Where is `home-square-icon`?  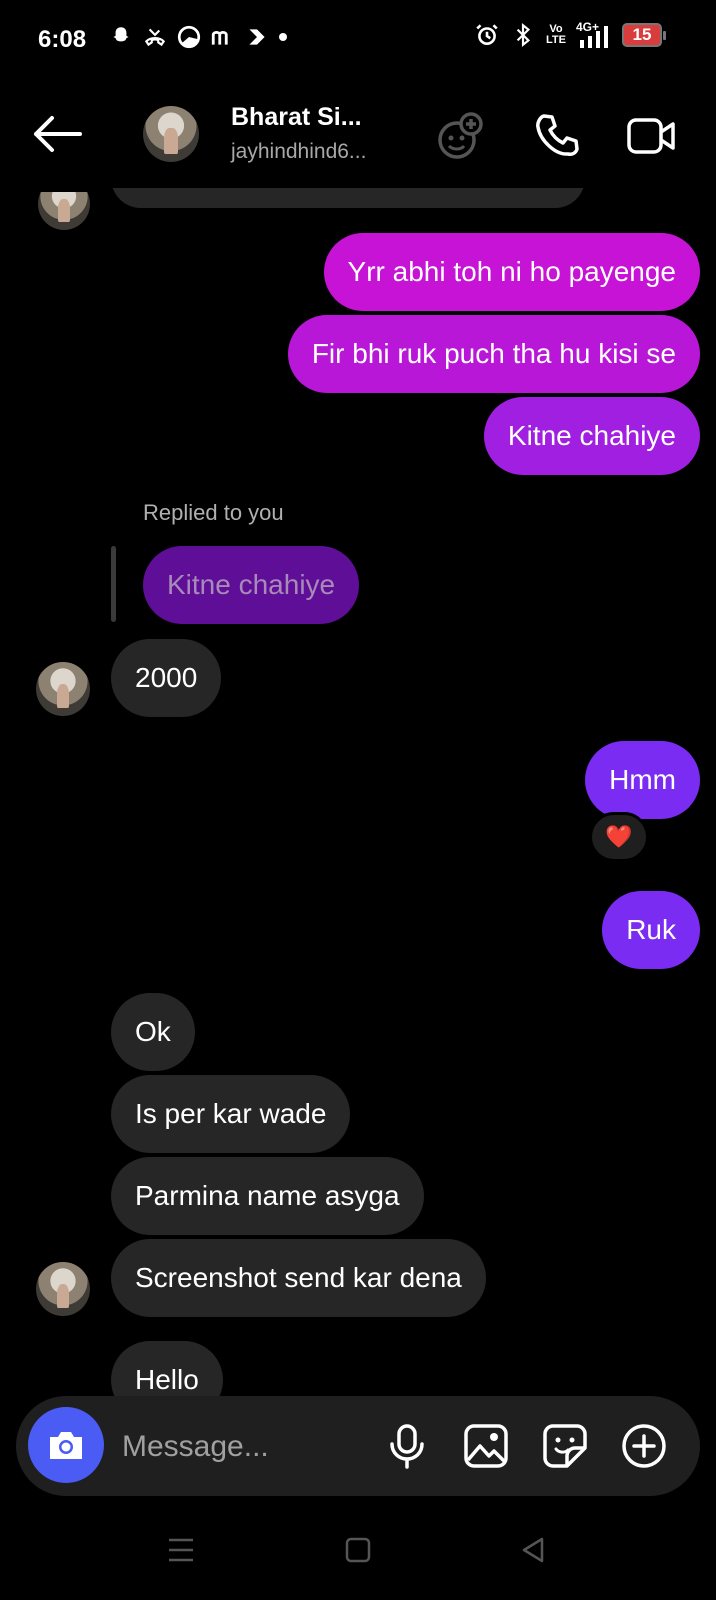
home-square-icon is located at coordinates (358, 1550).